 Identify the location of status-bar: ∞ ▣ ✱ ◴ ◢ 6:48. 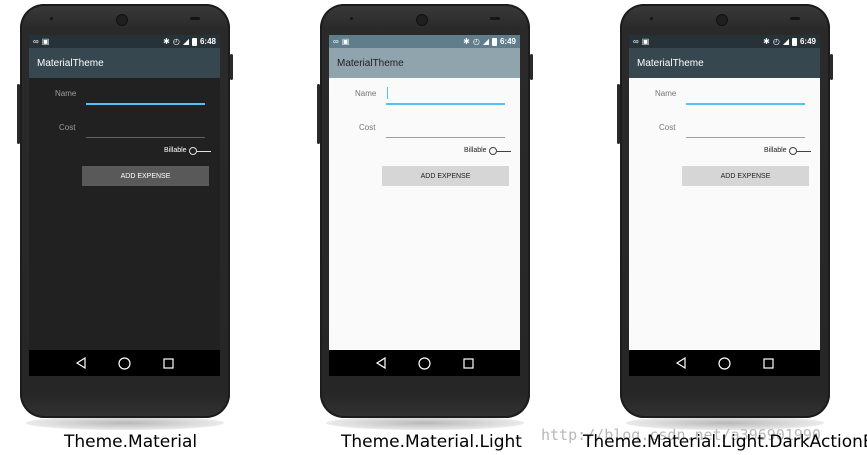
(124, 41).